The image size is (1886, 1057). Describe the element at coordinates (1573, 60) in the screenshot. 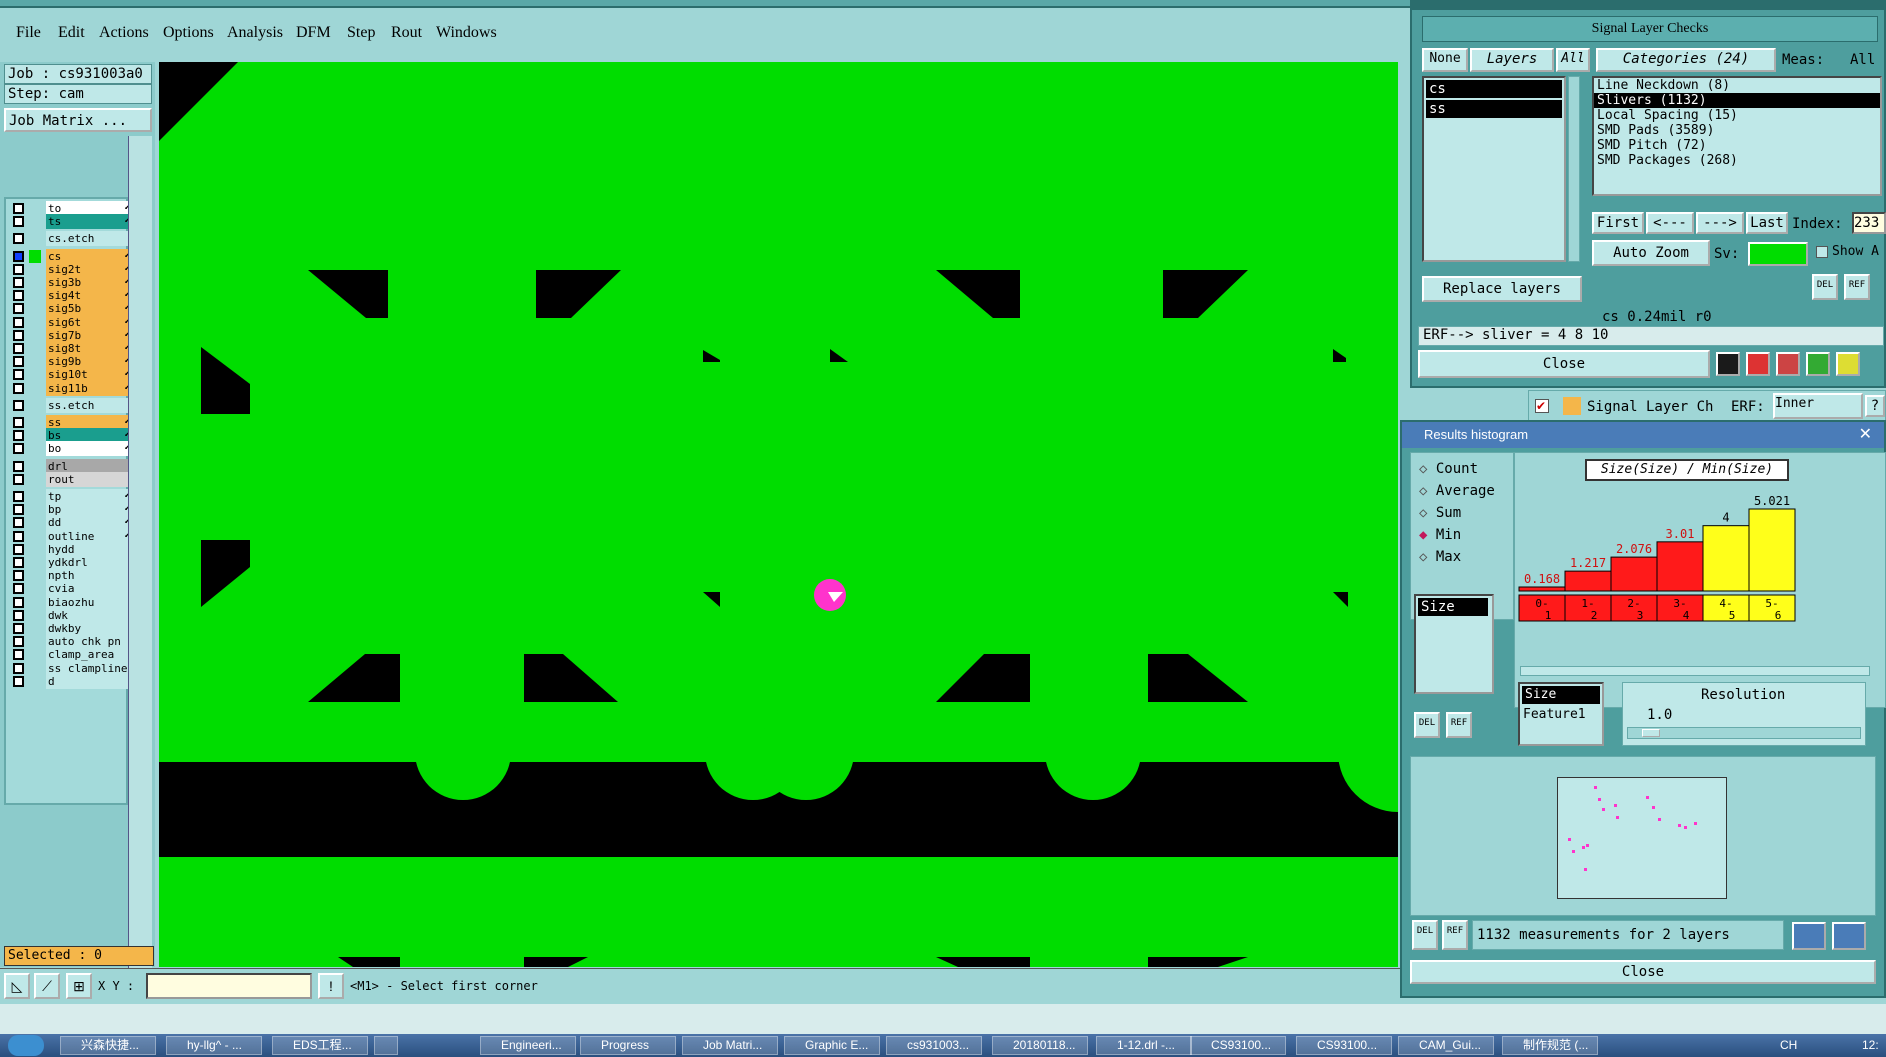

I see `all-layers-button: All` at that location.